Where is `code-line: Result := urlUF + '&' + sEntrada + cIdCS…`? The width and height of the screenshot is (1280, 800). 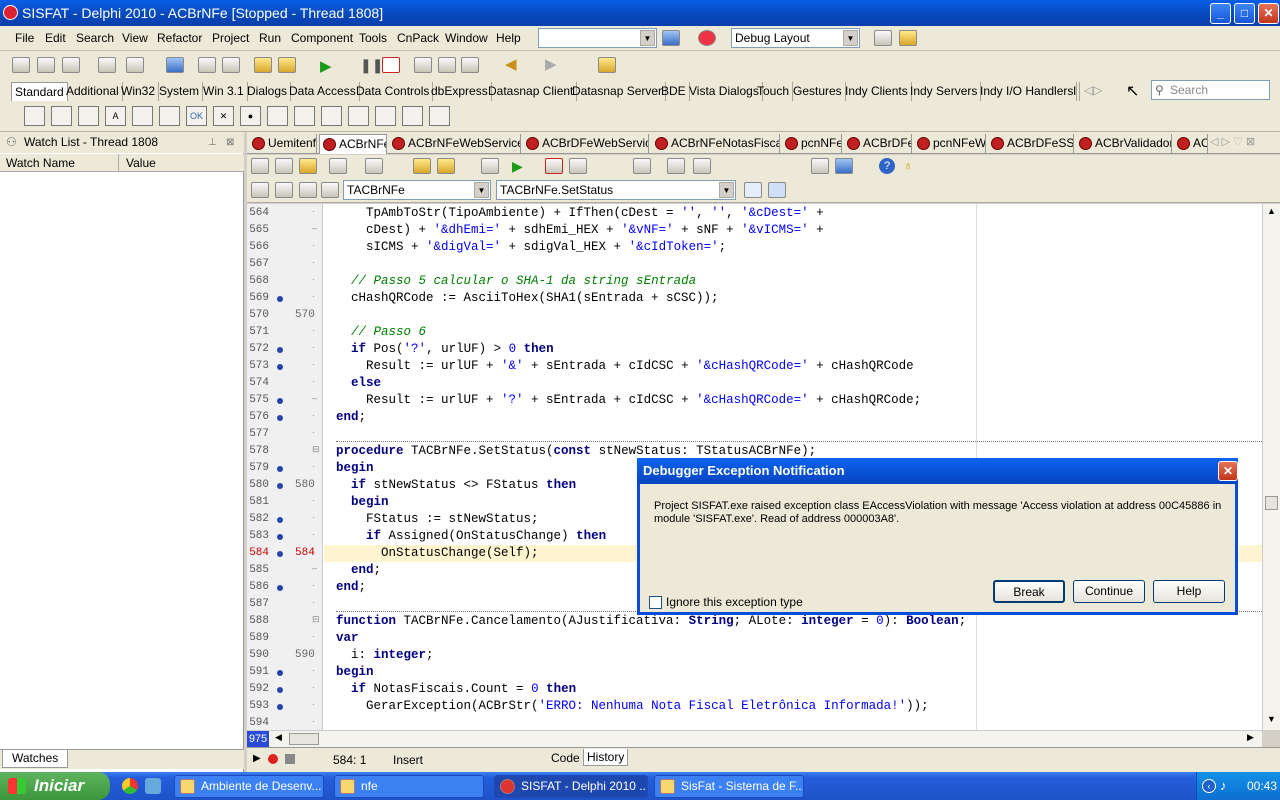
code-line: Result := urlUF + '&' + sEntrada + cIdCS… is located at coordinates (625, 366).